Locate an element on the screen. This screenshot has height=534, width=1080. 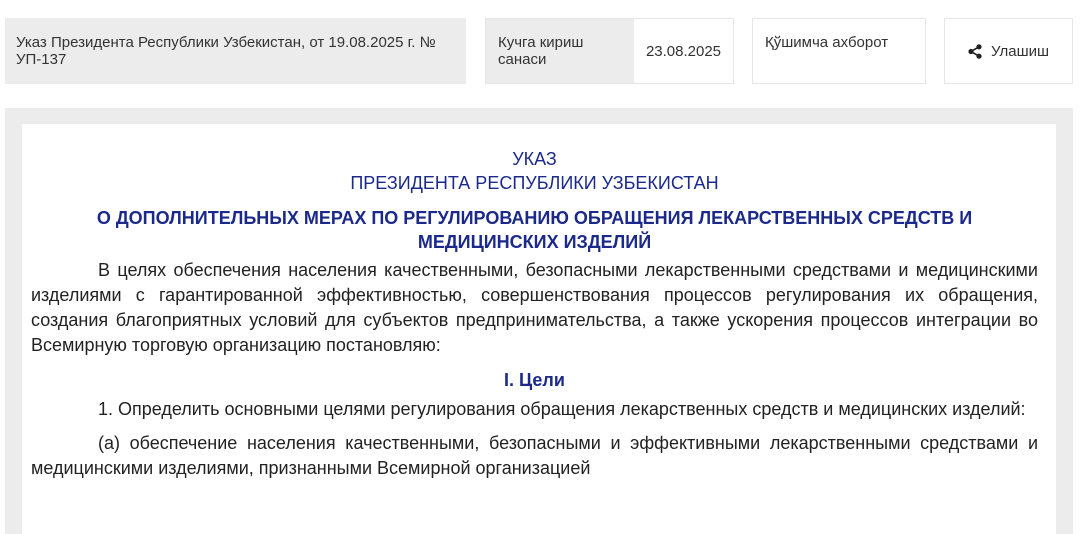
share-label: Улашиш is located at coordinates (1020, 51).